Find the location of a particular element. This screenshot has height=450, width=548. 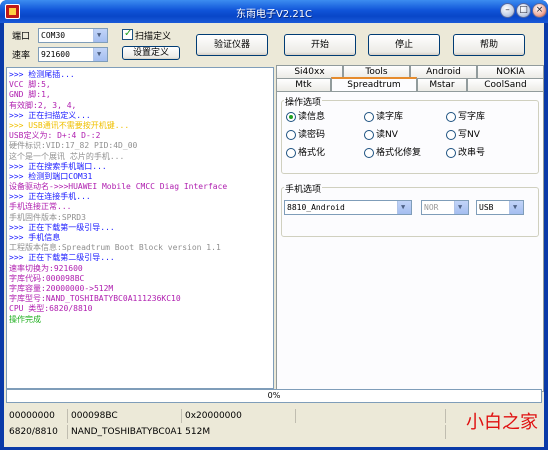

operation-radio-label: 读密码 is located at coordinates (312, 135).